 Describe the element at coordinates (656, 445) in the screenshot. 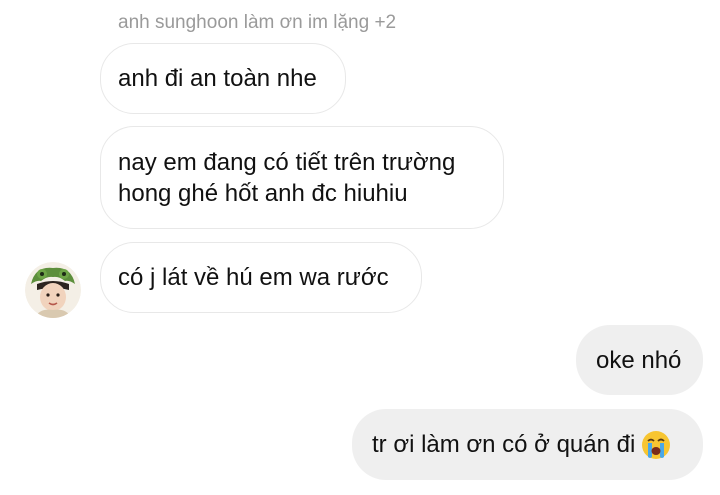

I see `loudly-crying-face-icon` at that location.